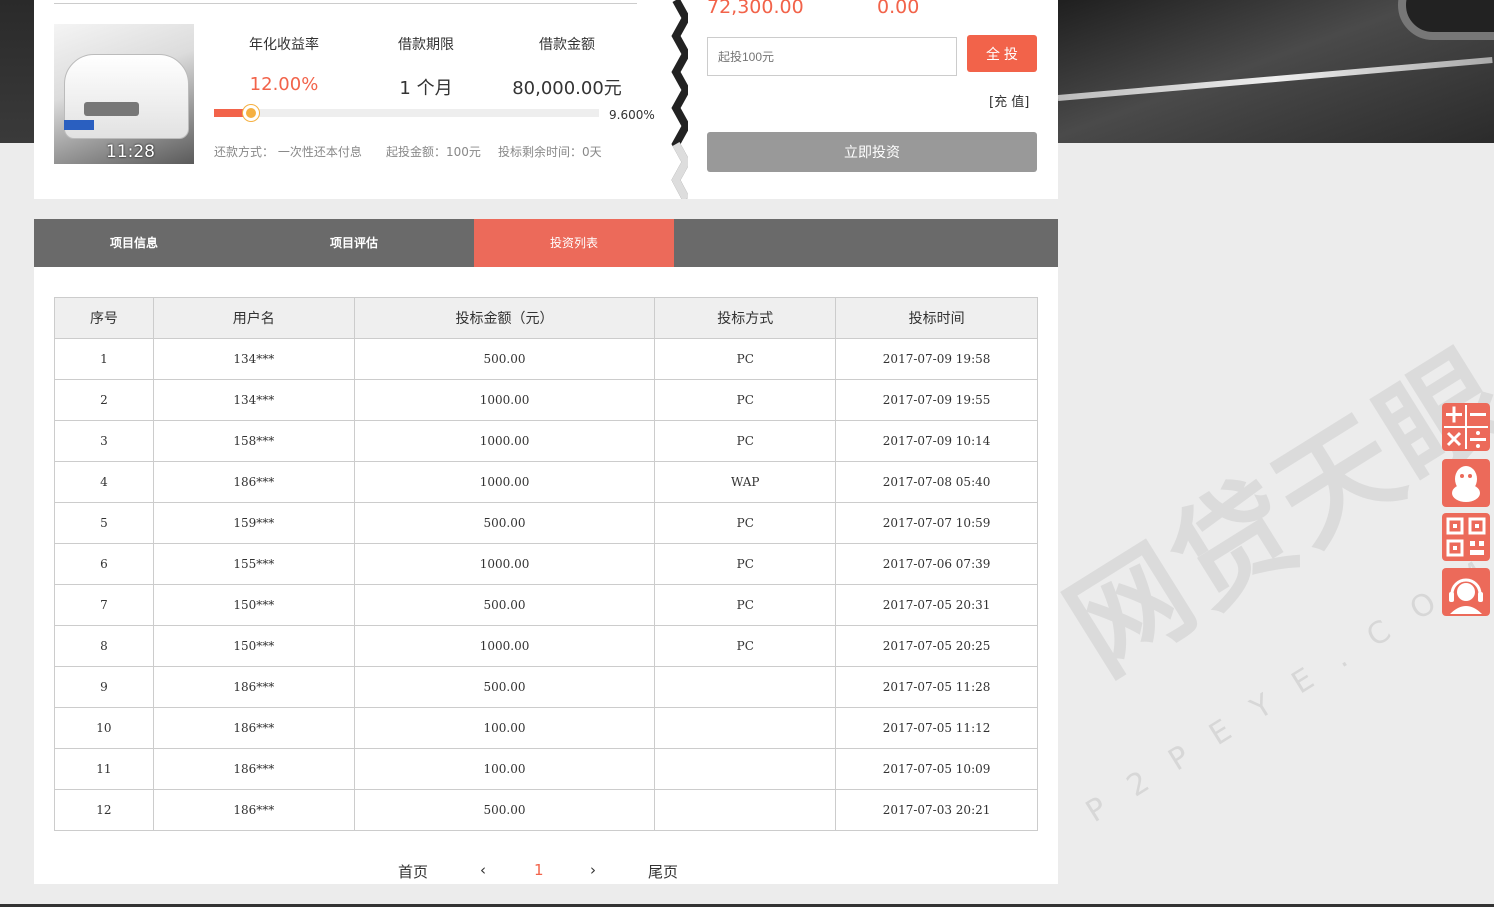  I want to click on qq-icon, so click(1466, 483).